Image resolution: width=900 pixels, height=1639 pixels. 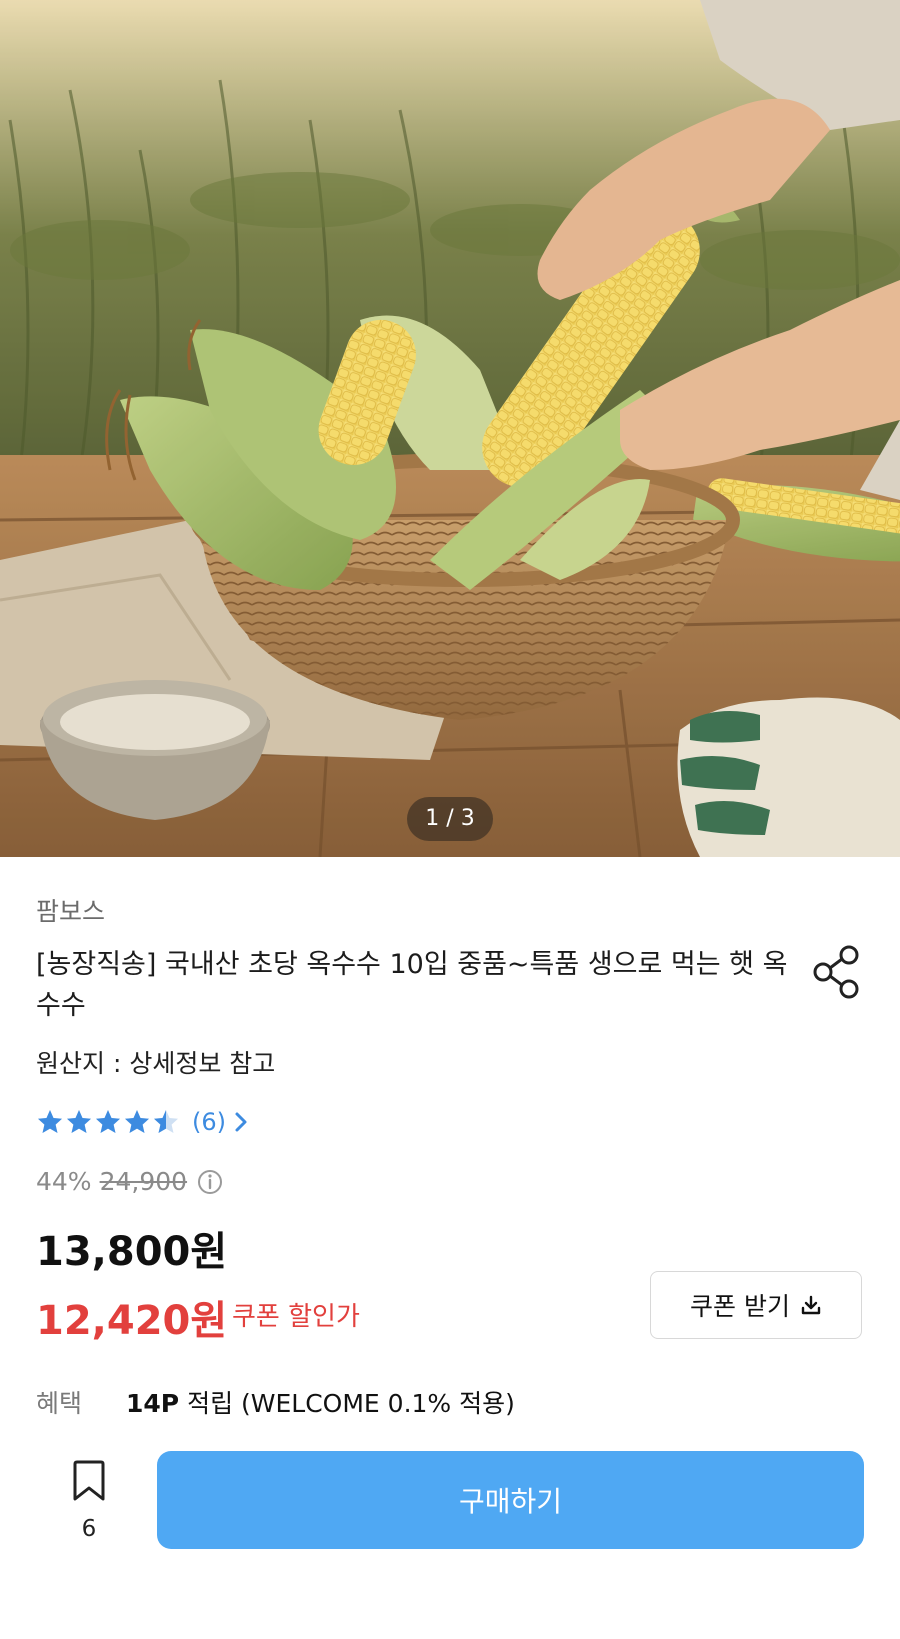 I want to click on get-coupon-label: 쿠폰 받기, so click(x=740, y=1306).